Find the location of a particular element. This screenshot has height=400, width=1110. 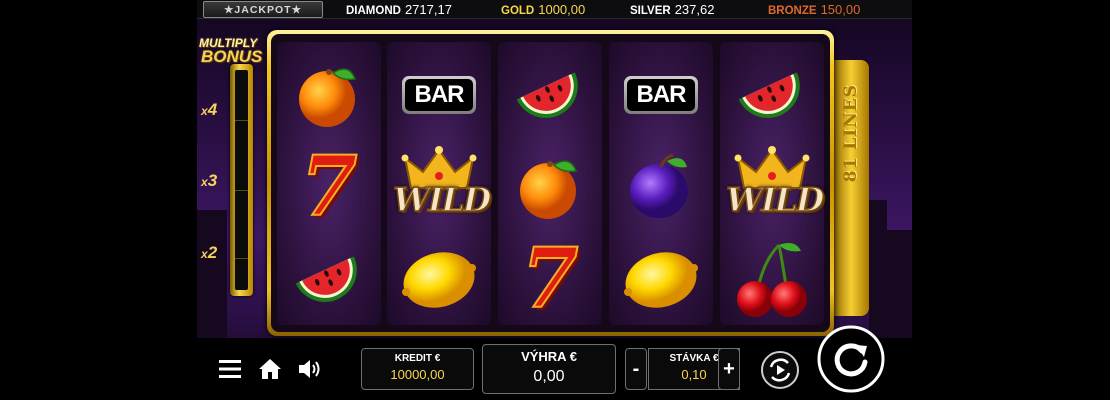

home-icon is located at coordinates (270, 369).